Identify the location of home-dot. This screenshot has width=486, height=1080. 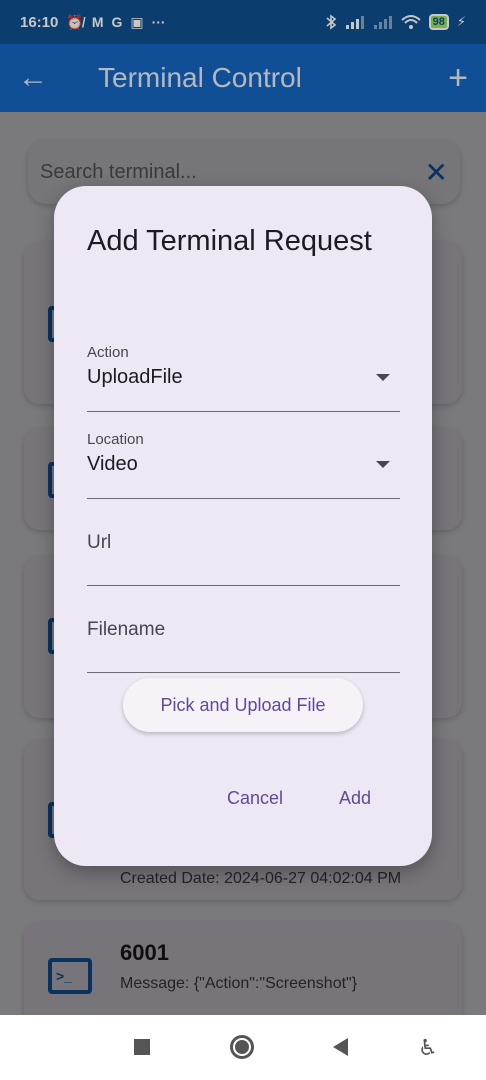
(242, 1047).